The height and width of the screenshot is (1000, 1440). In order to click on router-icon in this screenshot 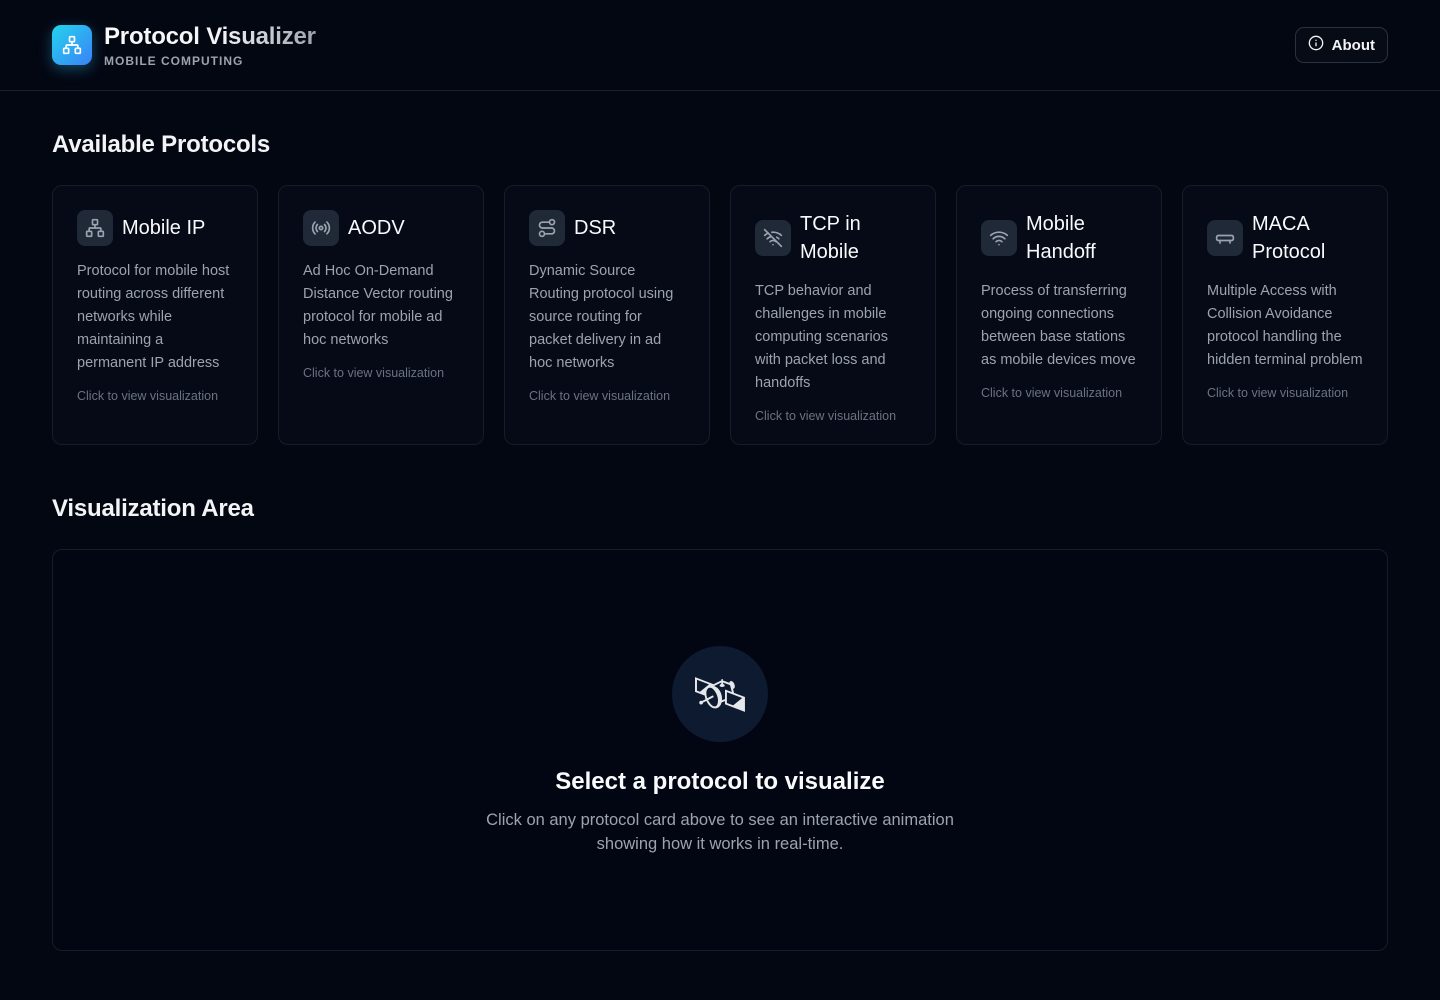, I will do `click(1225, 238)`.